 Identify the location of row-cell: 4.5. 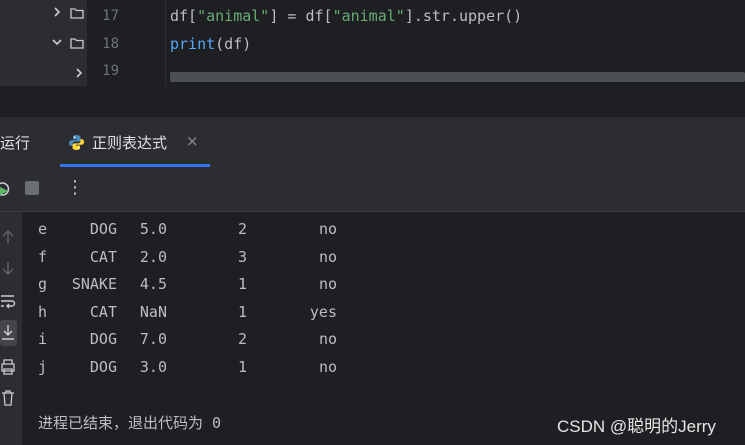
(153, 284).